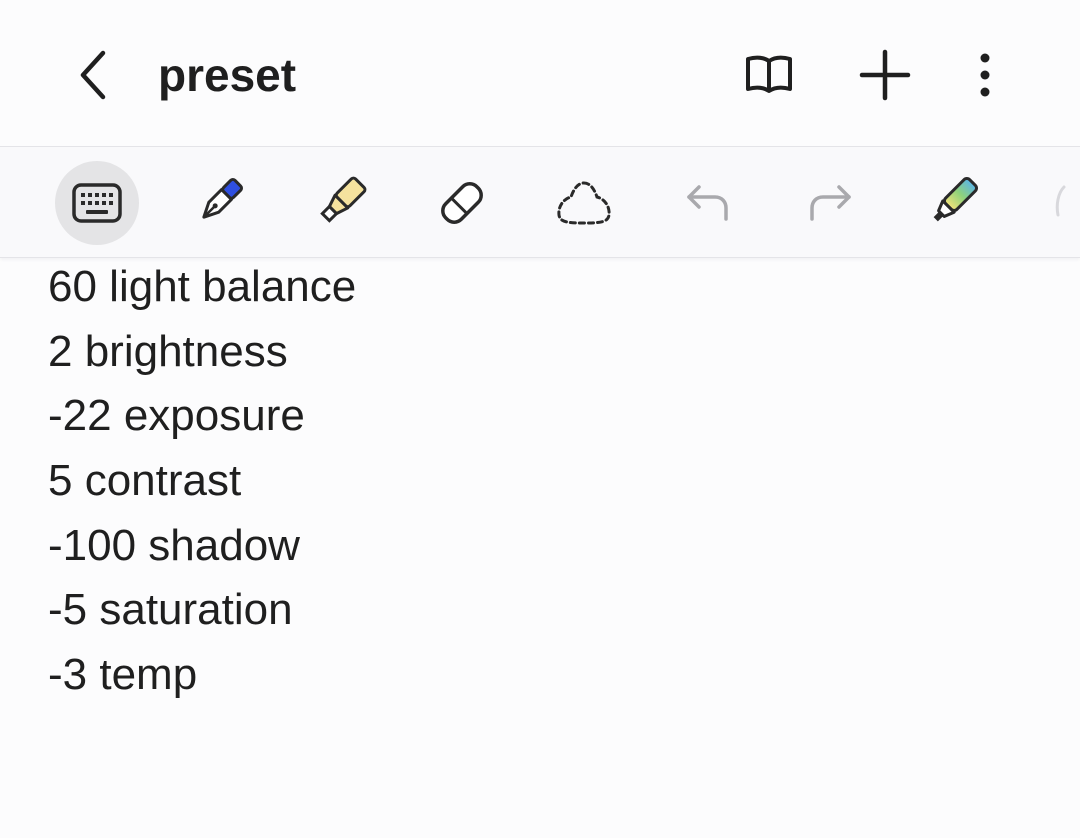 The image size is (1080, 838). What do you see at coordinates (176, 416) in the screenshot?
I see `note-line: -22 exposure` at bounding box center [176, 416].